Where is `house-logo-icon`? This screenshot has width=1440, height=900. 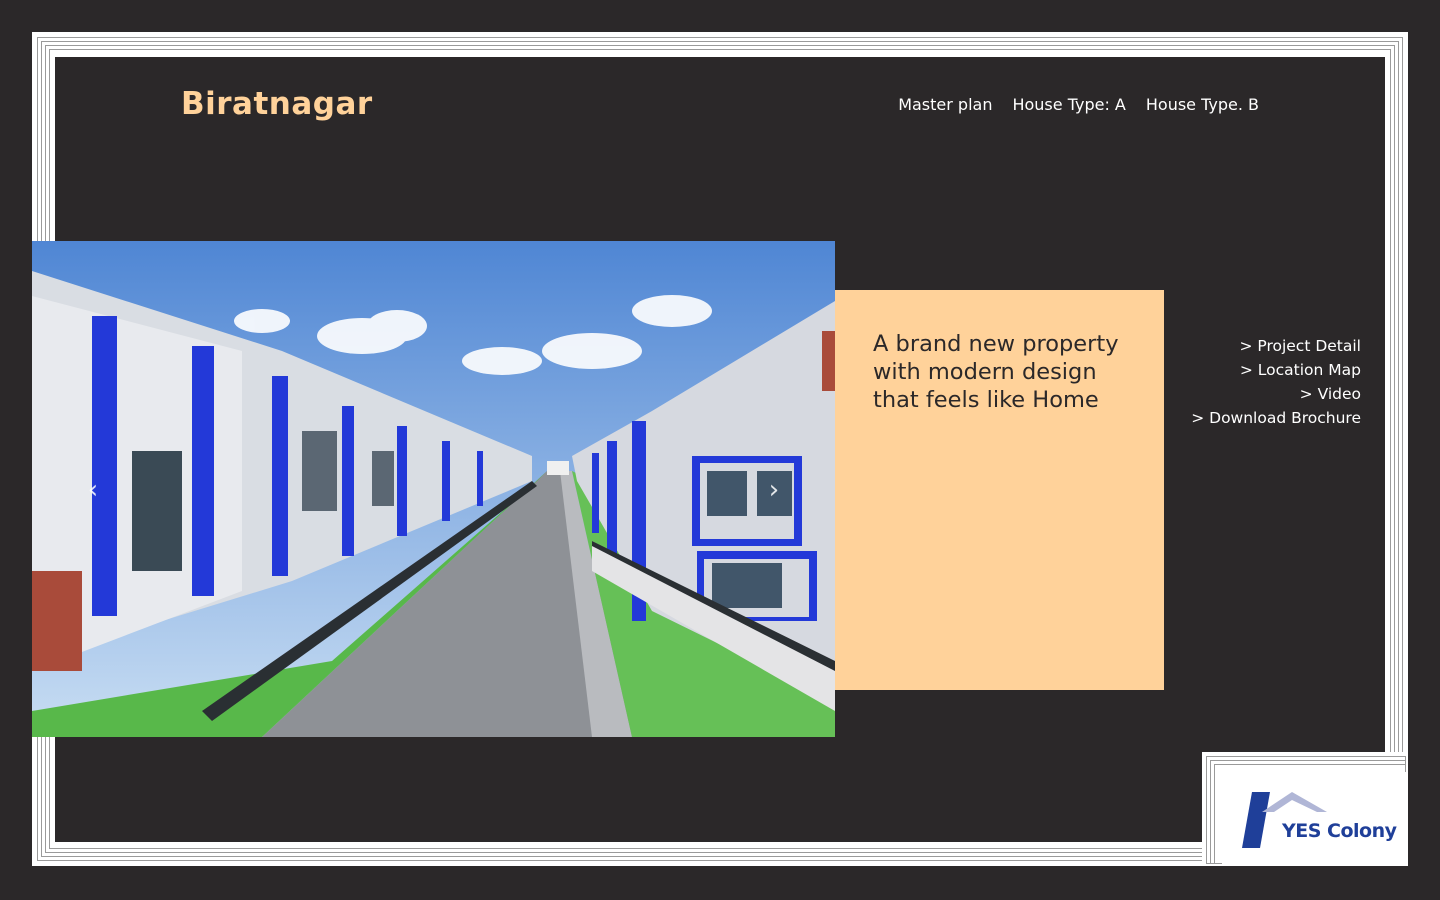 house-logo-icon is located at coordinates (1284, 820).